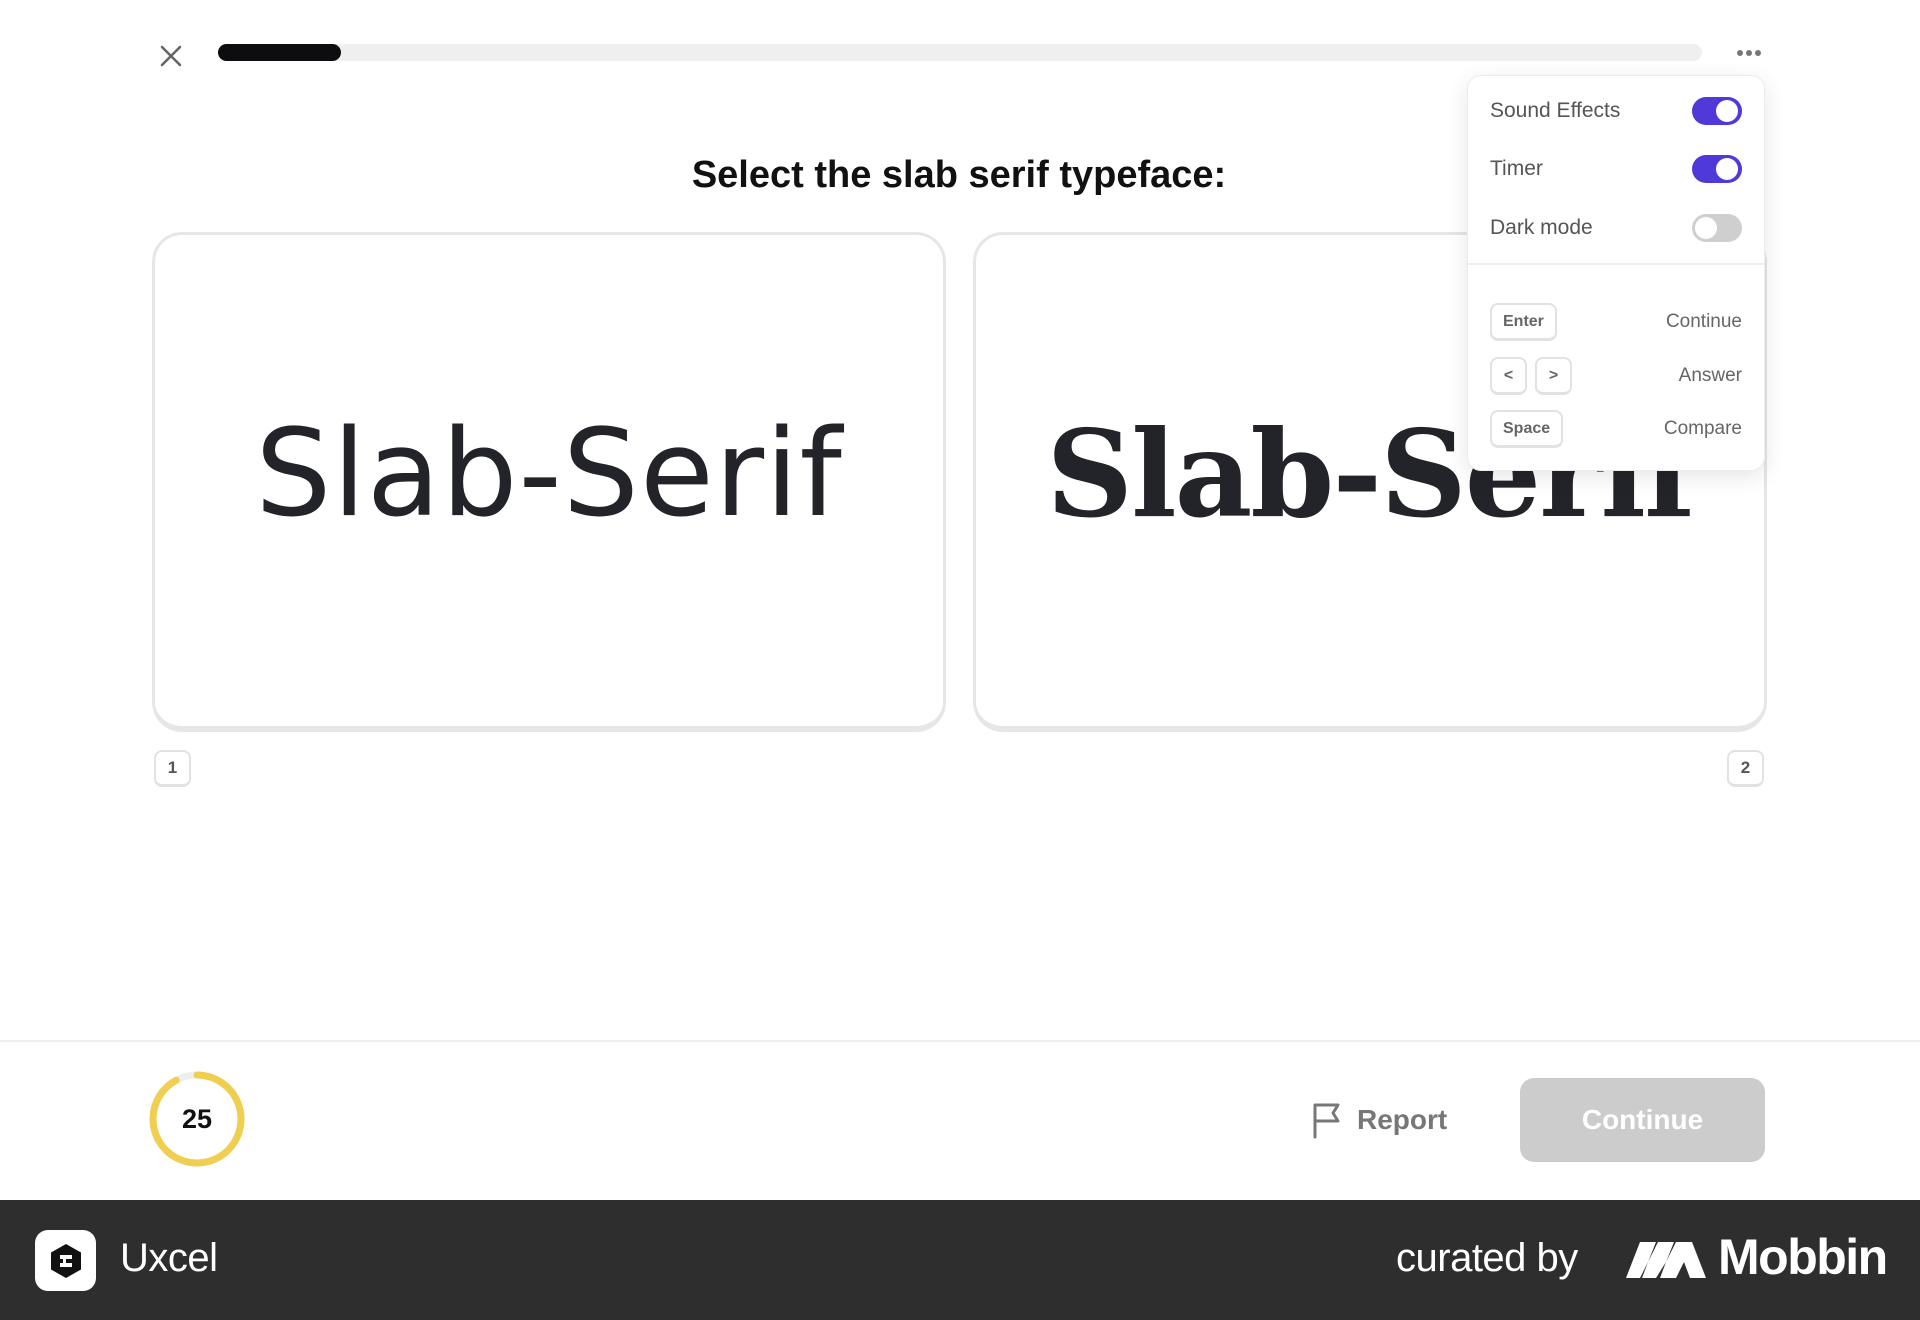 Image resolution: width=1920 pixels, height=1320 pixels. Describe the element at coordinates (1616, 169) in the screenshot. I see `toggle-row-timer: Timer` at that location.